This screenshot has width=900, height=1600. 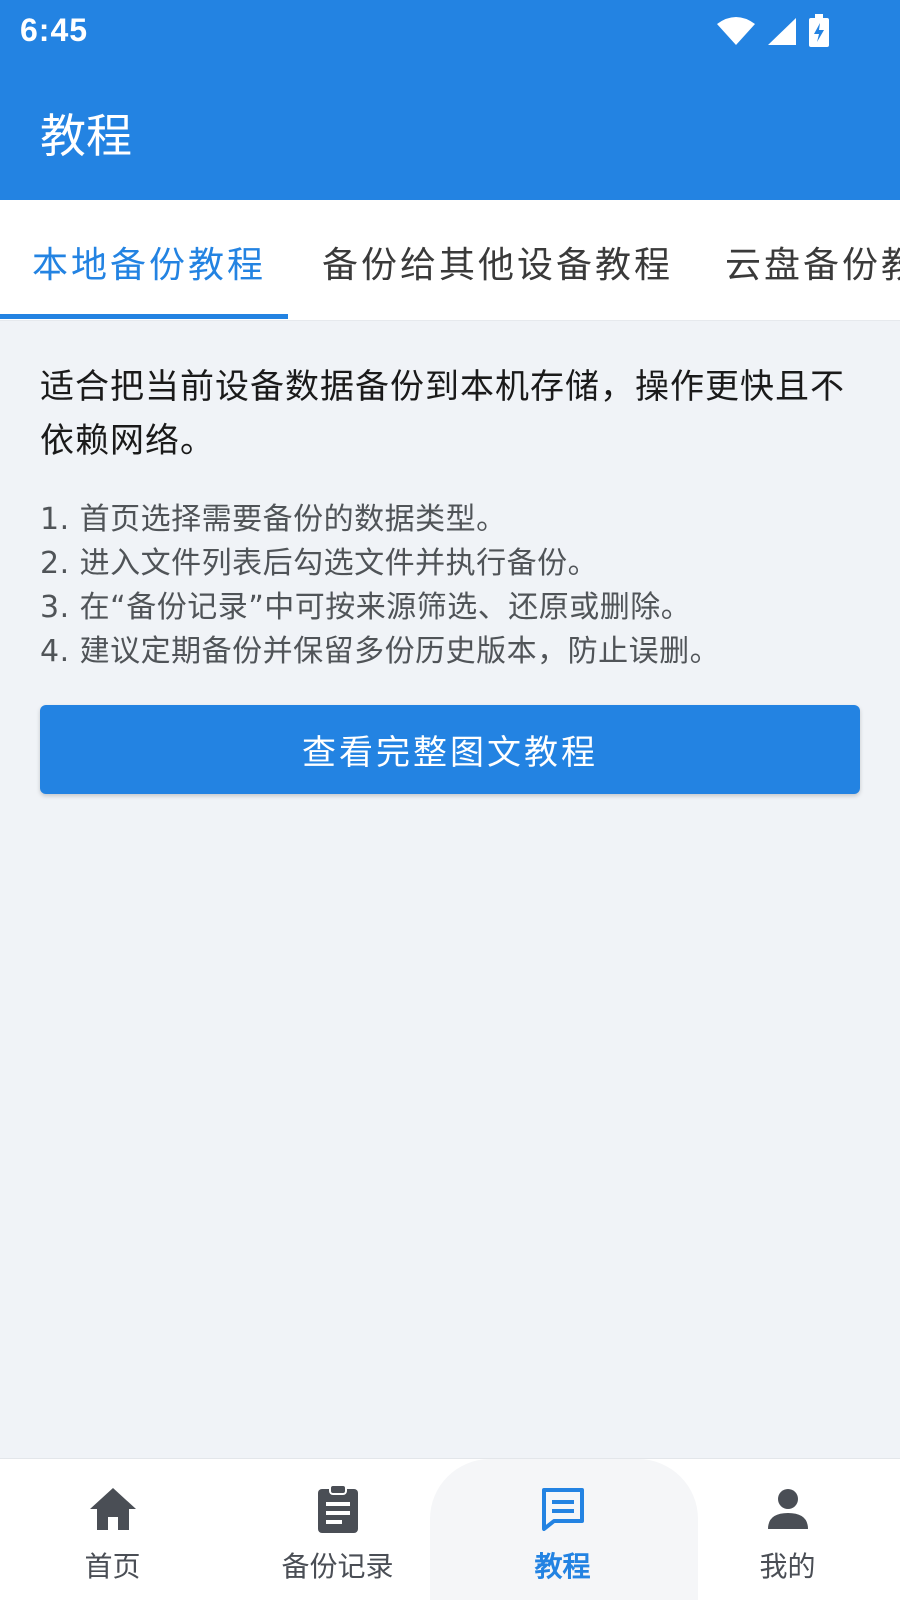 I want to click on status-time: 6:45, so click(x=54, y=30).